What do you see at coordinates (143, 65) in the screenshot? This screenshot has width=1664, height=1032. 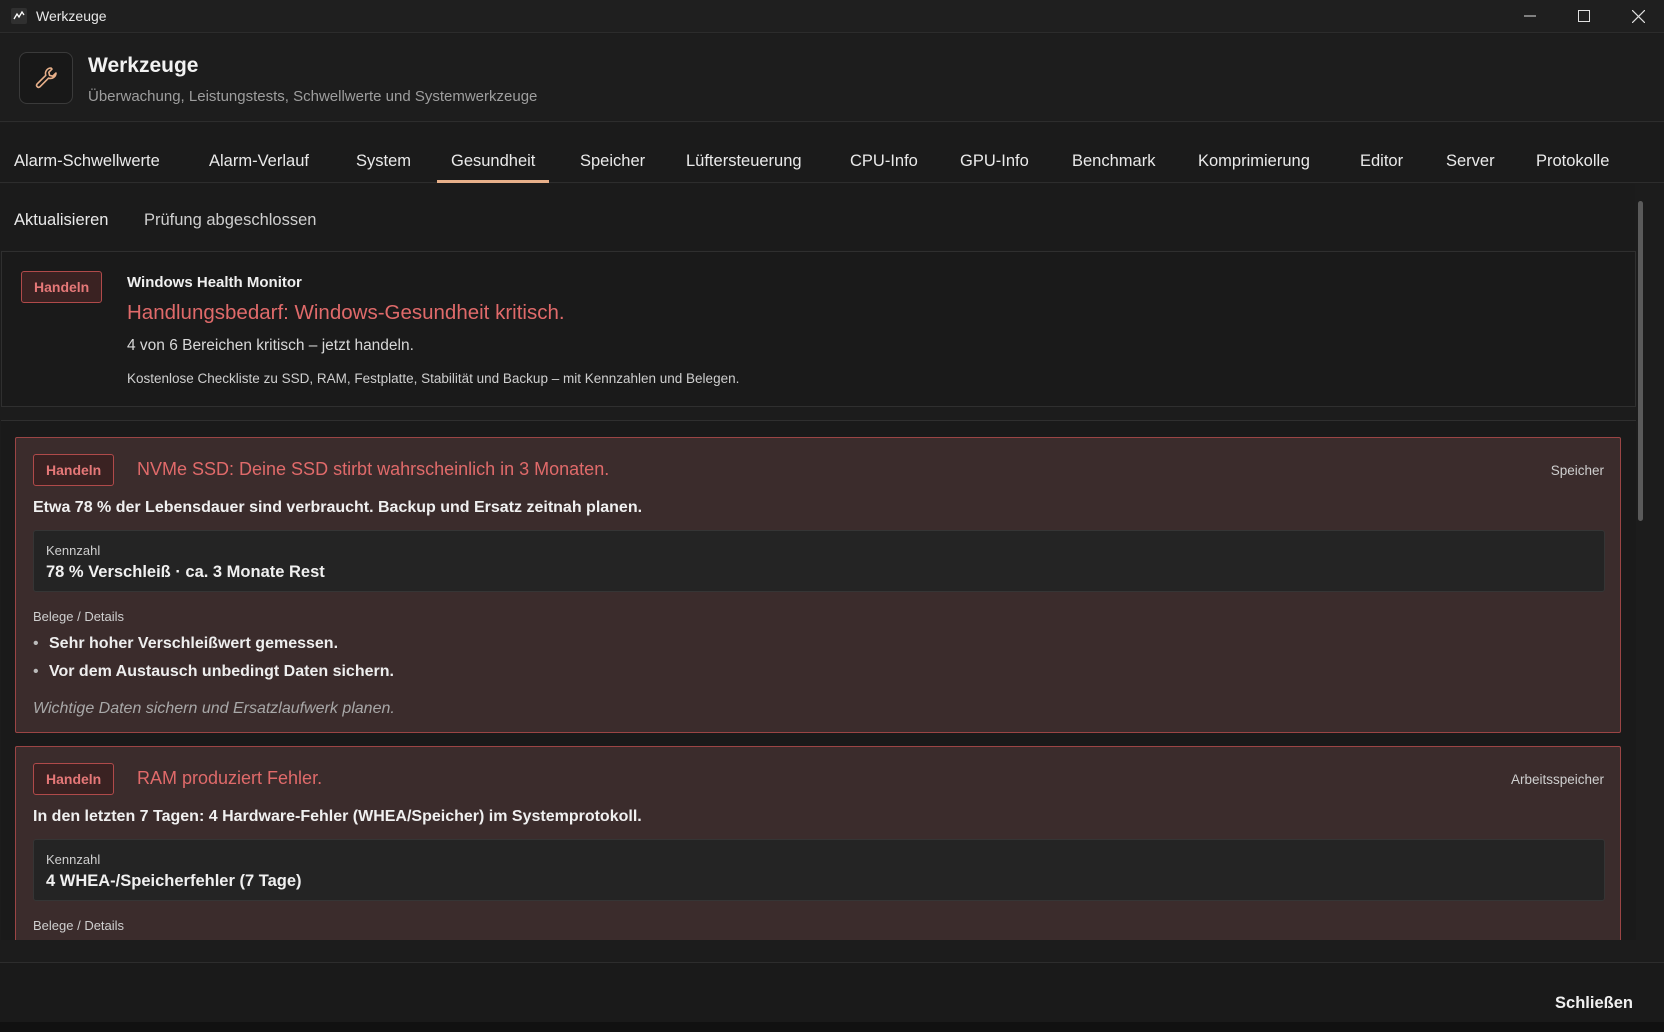 I see `page-title: Werkzeuge` at bounding box center [143, 65].